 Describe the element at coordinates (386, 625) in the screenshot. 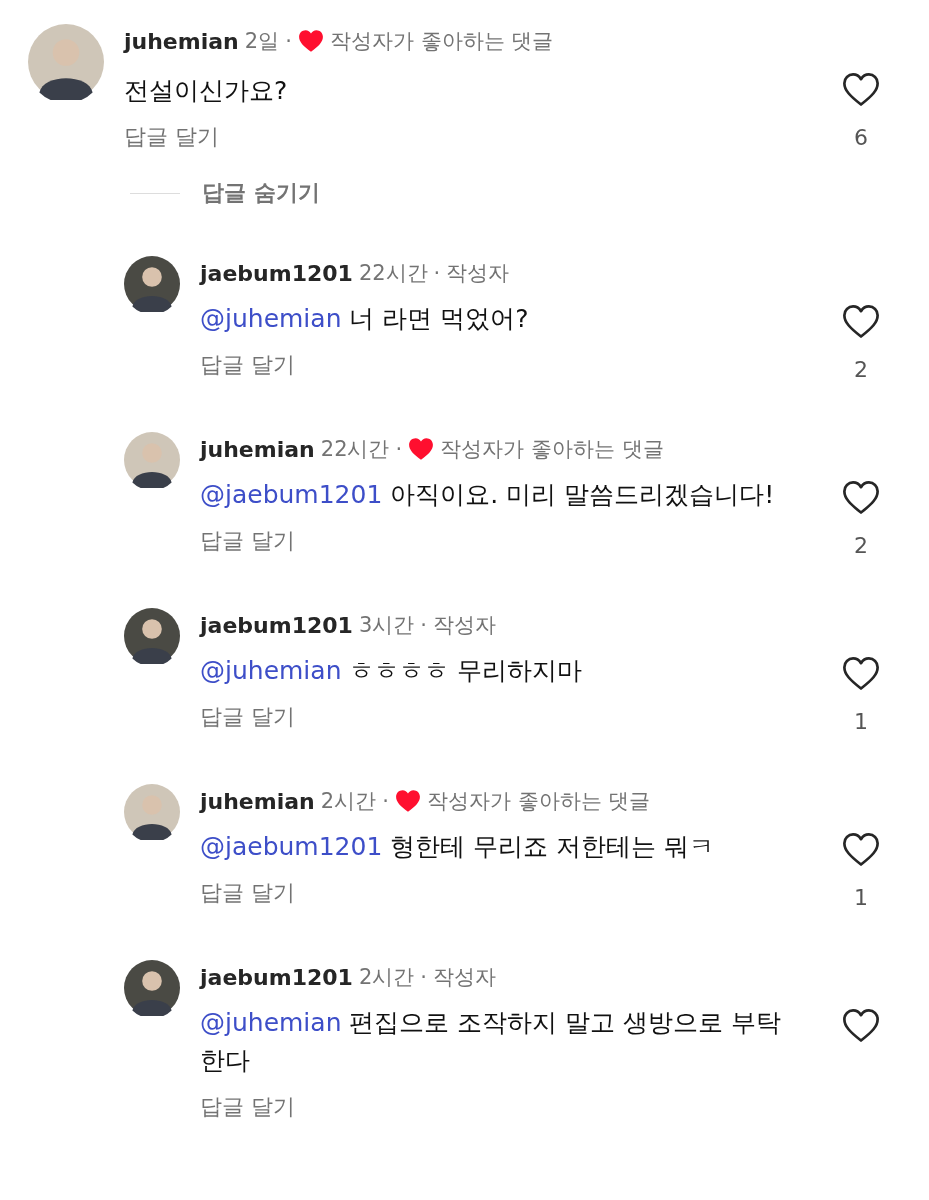

I see `timestamp: 3시간` at that location.